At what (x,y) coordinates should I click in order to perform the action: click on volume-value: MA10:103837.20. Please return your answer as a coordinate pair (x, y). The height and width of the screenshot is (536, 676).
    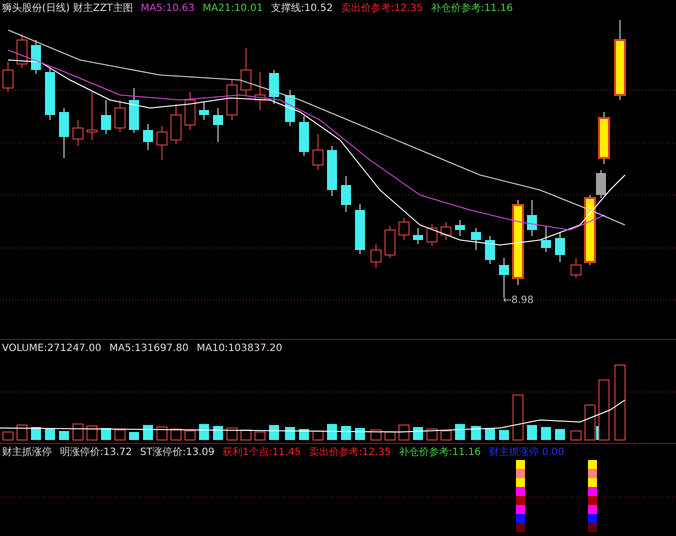
    Looking at the image, I should click on (239, 349).